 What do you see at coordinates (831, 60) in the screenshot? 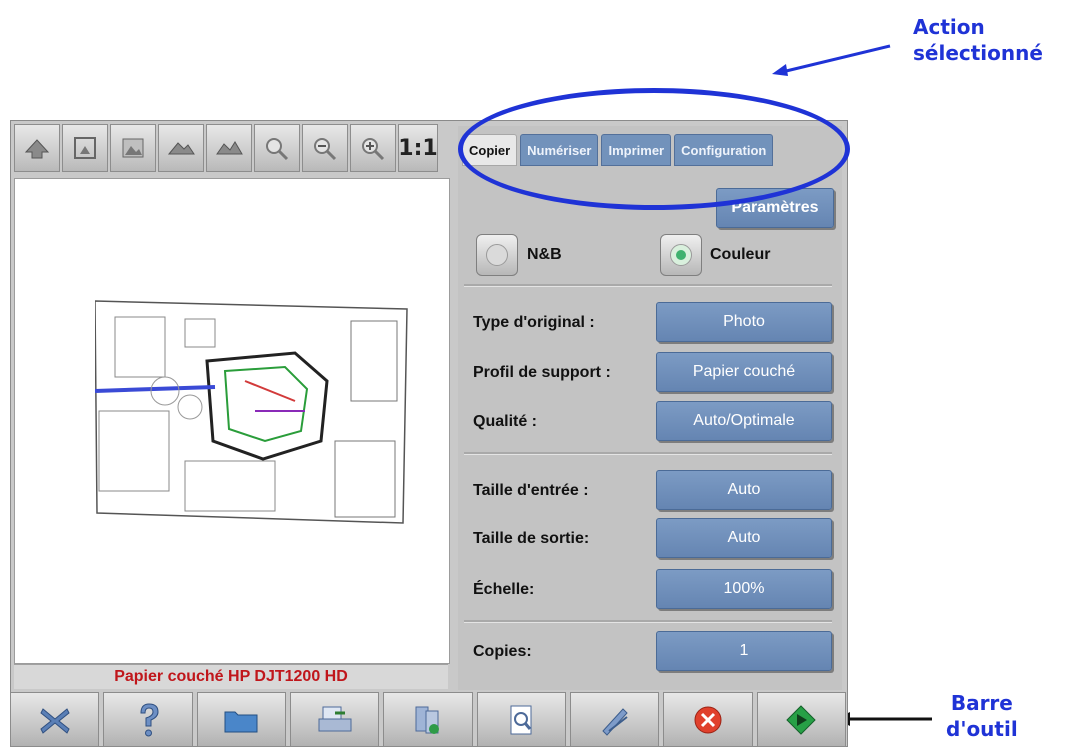
I see `annotation-arrow-icon` at bounding box center [831, 60].